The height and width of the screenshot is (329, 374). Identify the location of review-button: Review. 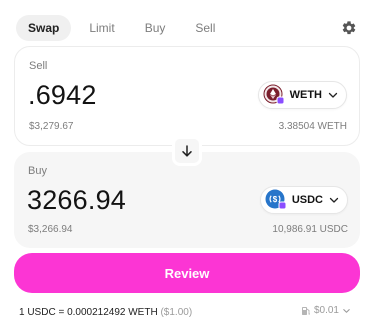
(187, 273).